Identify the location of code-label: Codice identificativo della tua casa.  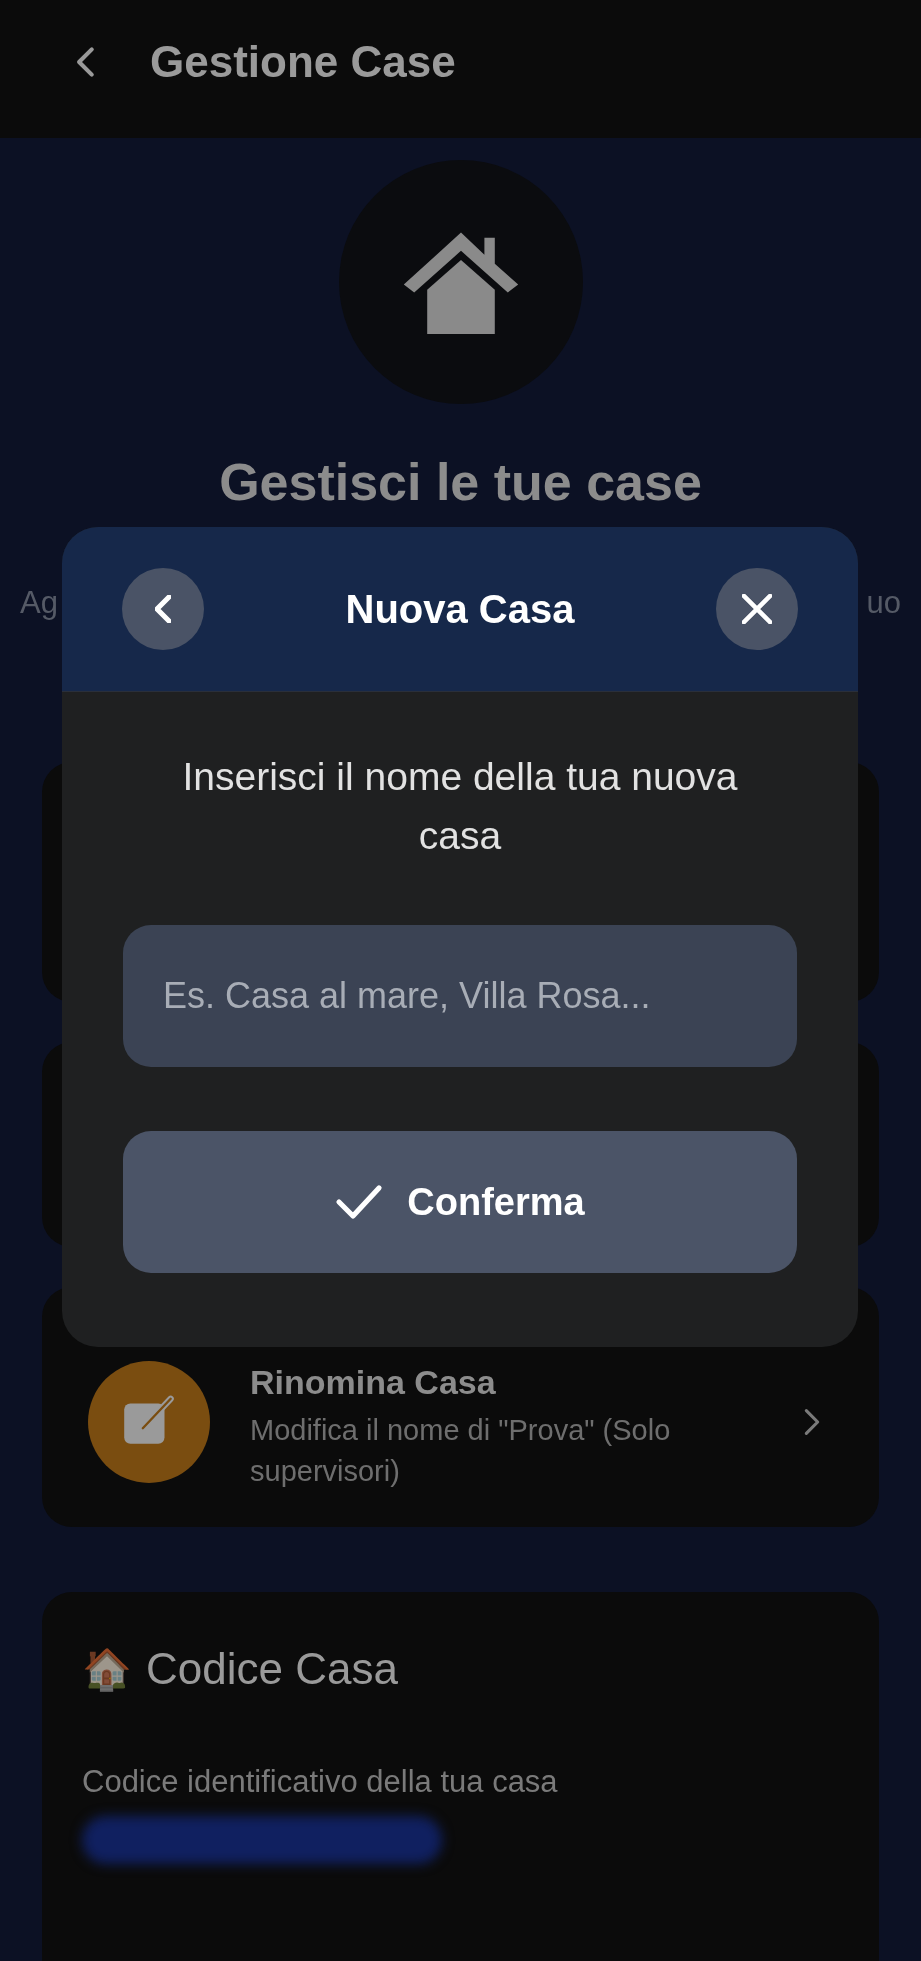
(320, 1782).